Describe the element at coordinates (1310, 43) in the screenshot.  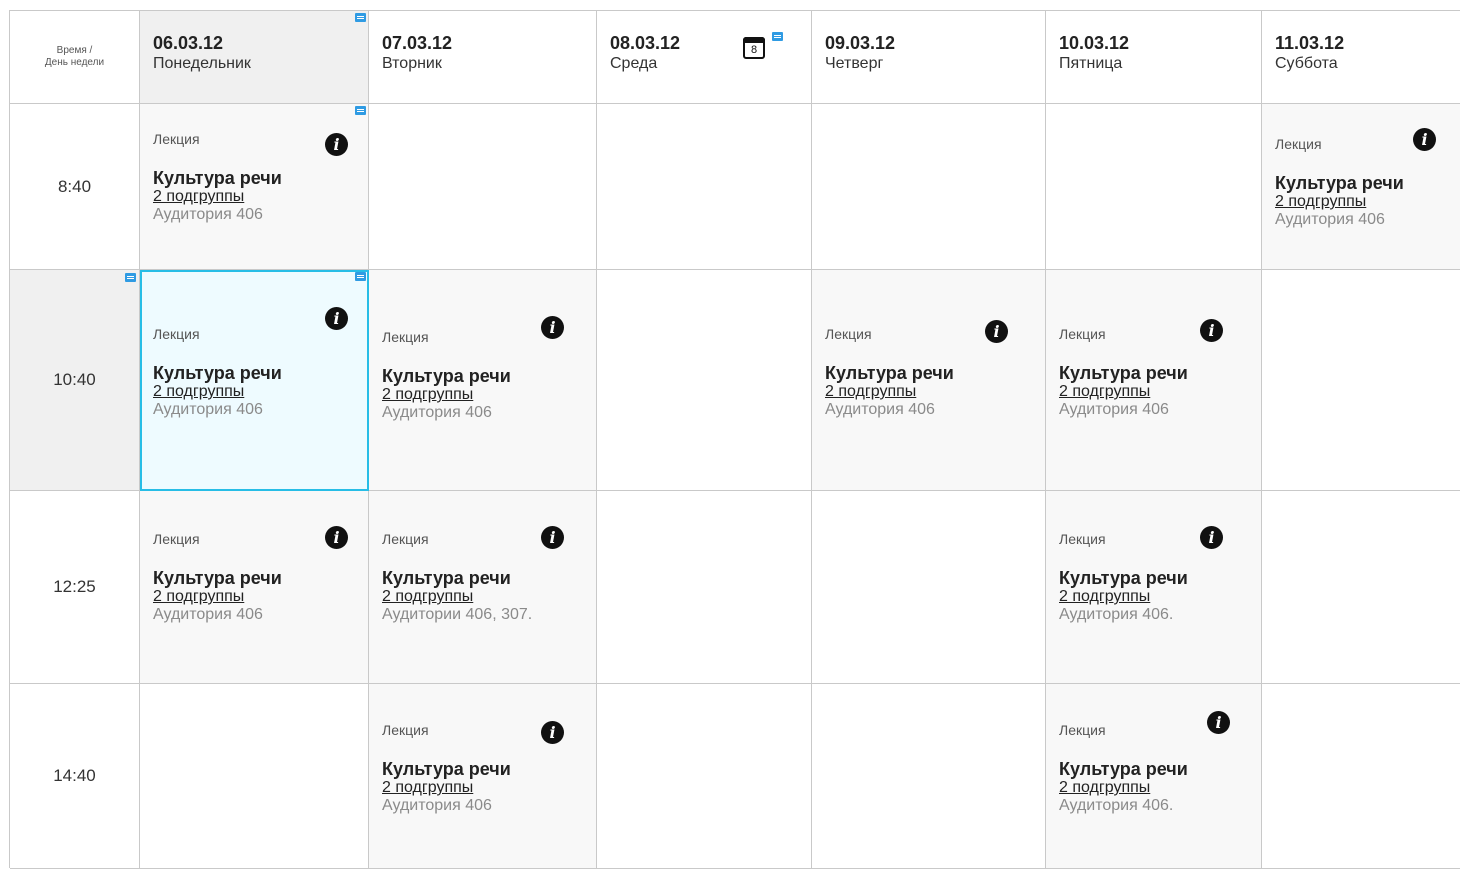
I see `day-date: 11.03.12` at that location.